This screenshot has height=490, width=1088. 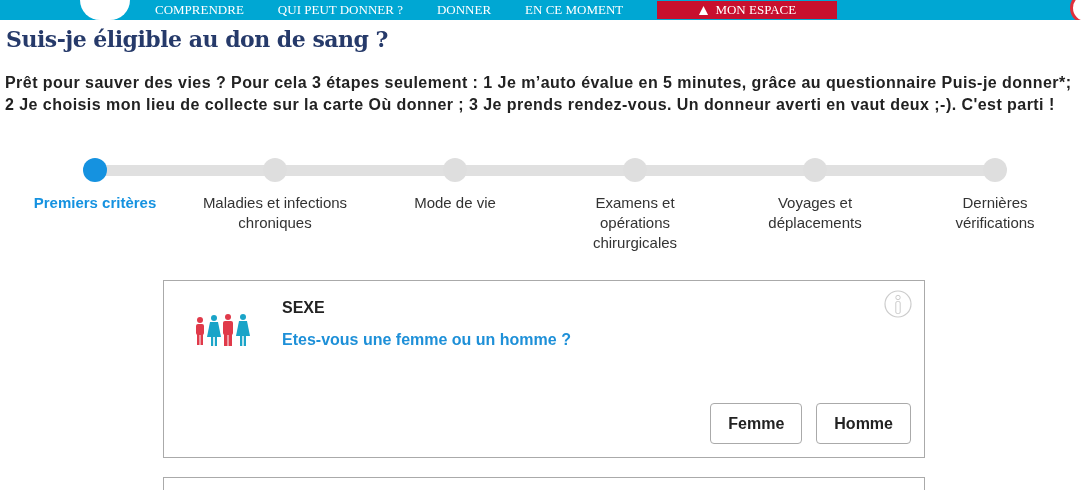 I want to click on answer-button: Homme, so click(x=863, y=423).